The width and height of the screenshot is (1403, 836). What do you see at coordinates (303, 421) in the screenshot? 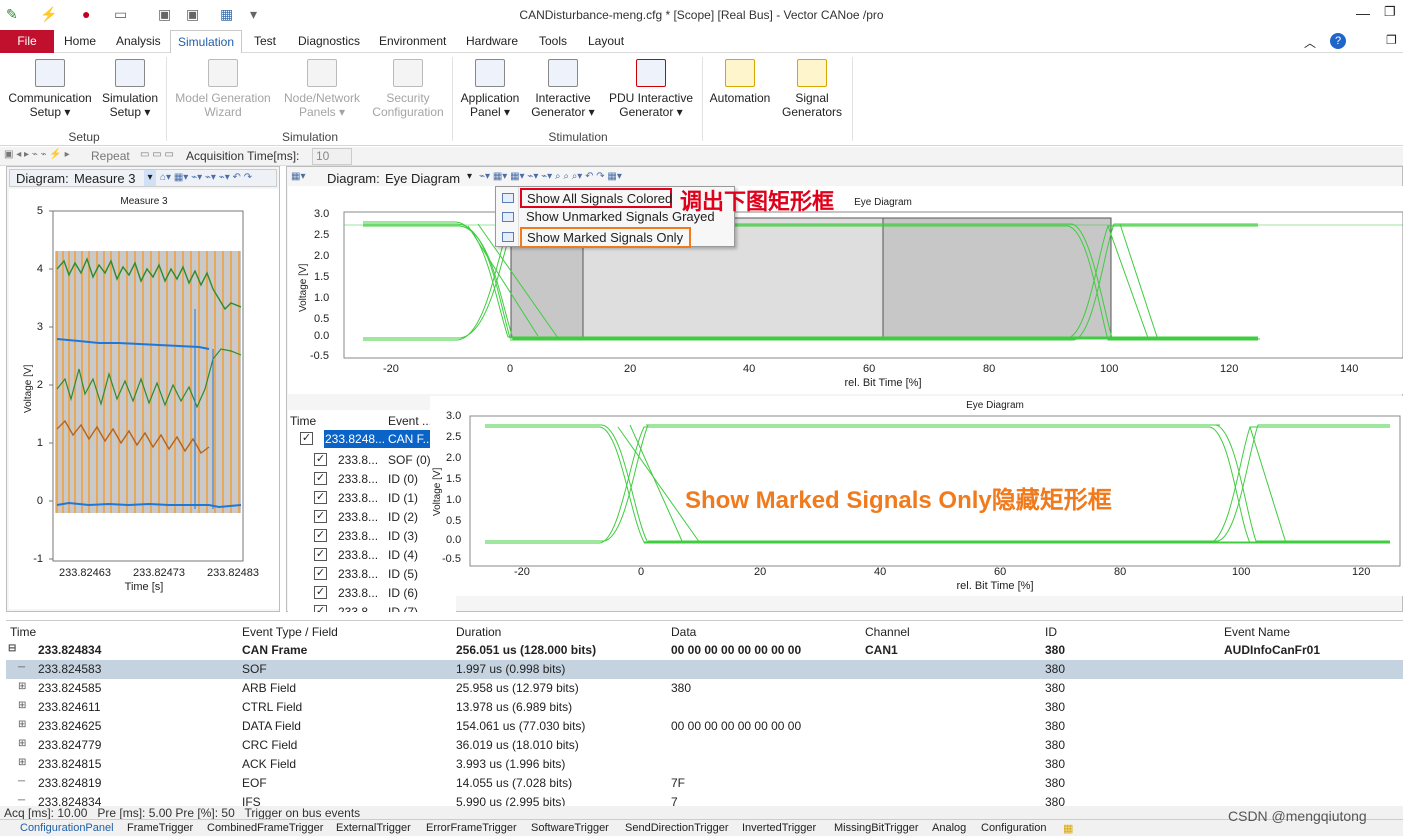
I see `tree-header-time: Time` at bounding box center [303, 421].